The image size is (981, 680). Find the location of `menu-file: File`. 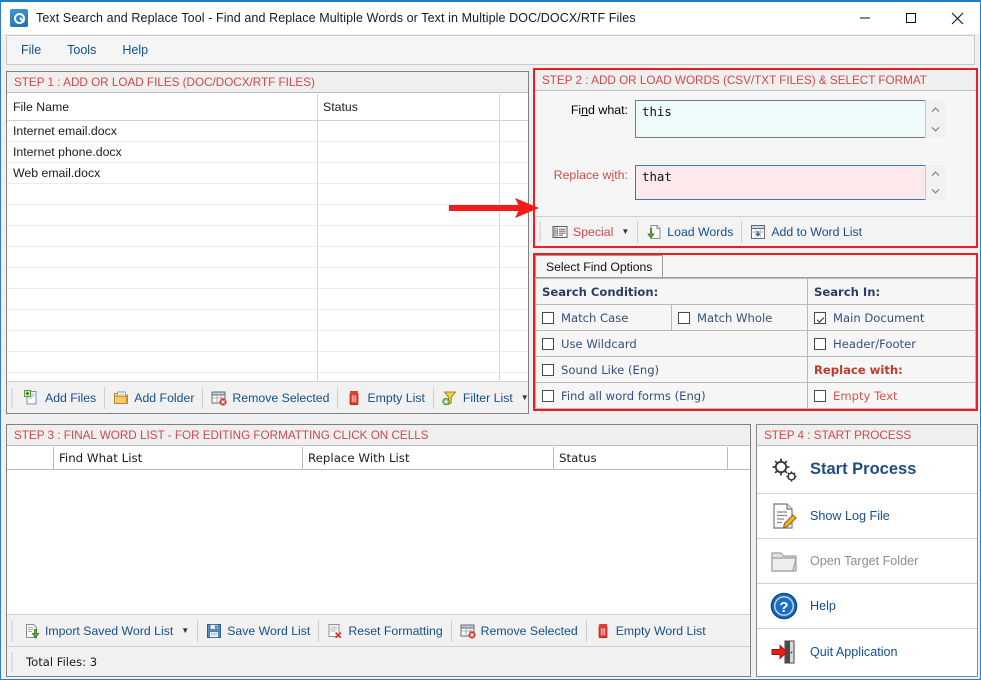

menu-file: File is located at coordinates (31, 50).